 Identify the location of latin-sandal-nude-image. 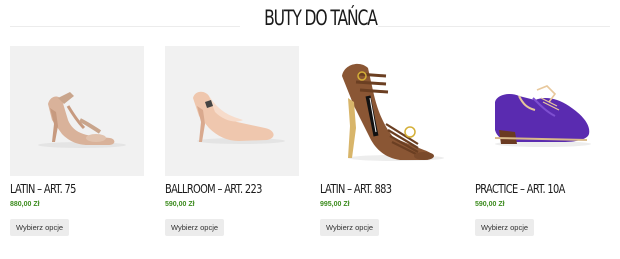
(77, 111).